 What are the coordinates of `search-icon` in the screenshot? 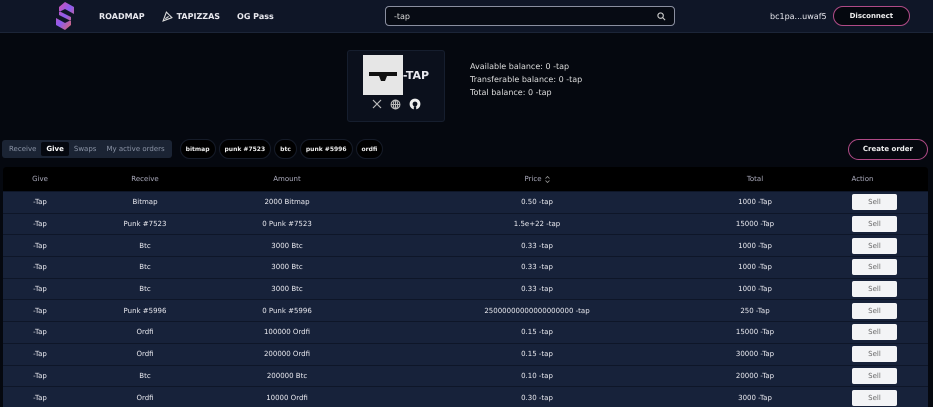 It's located at (661, 16).